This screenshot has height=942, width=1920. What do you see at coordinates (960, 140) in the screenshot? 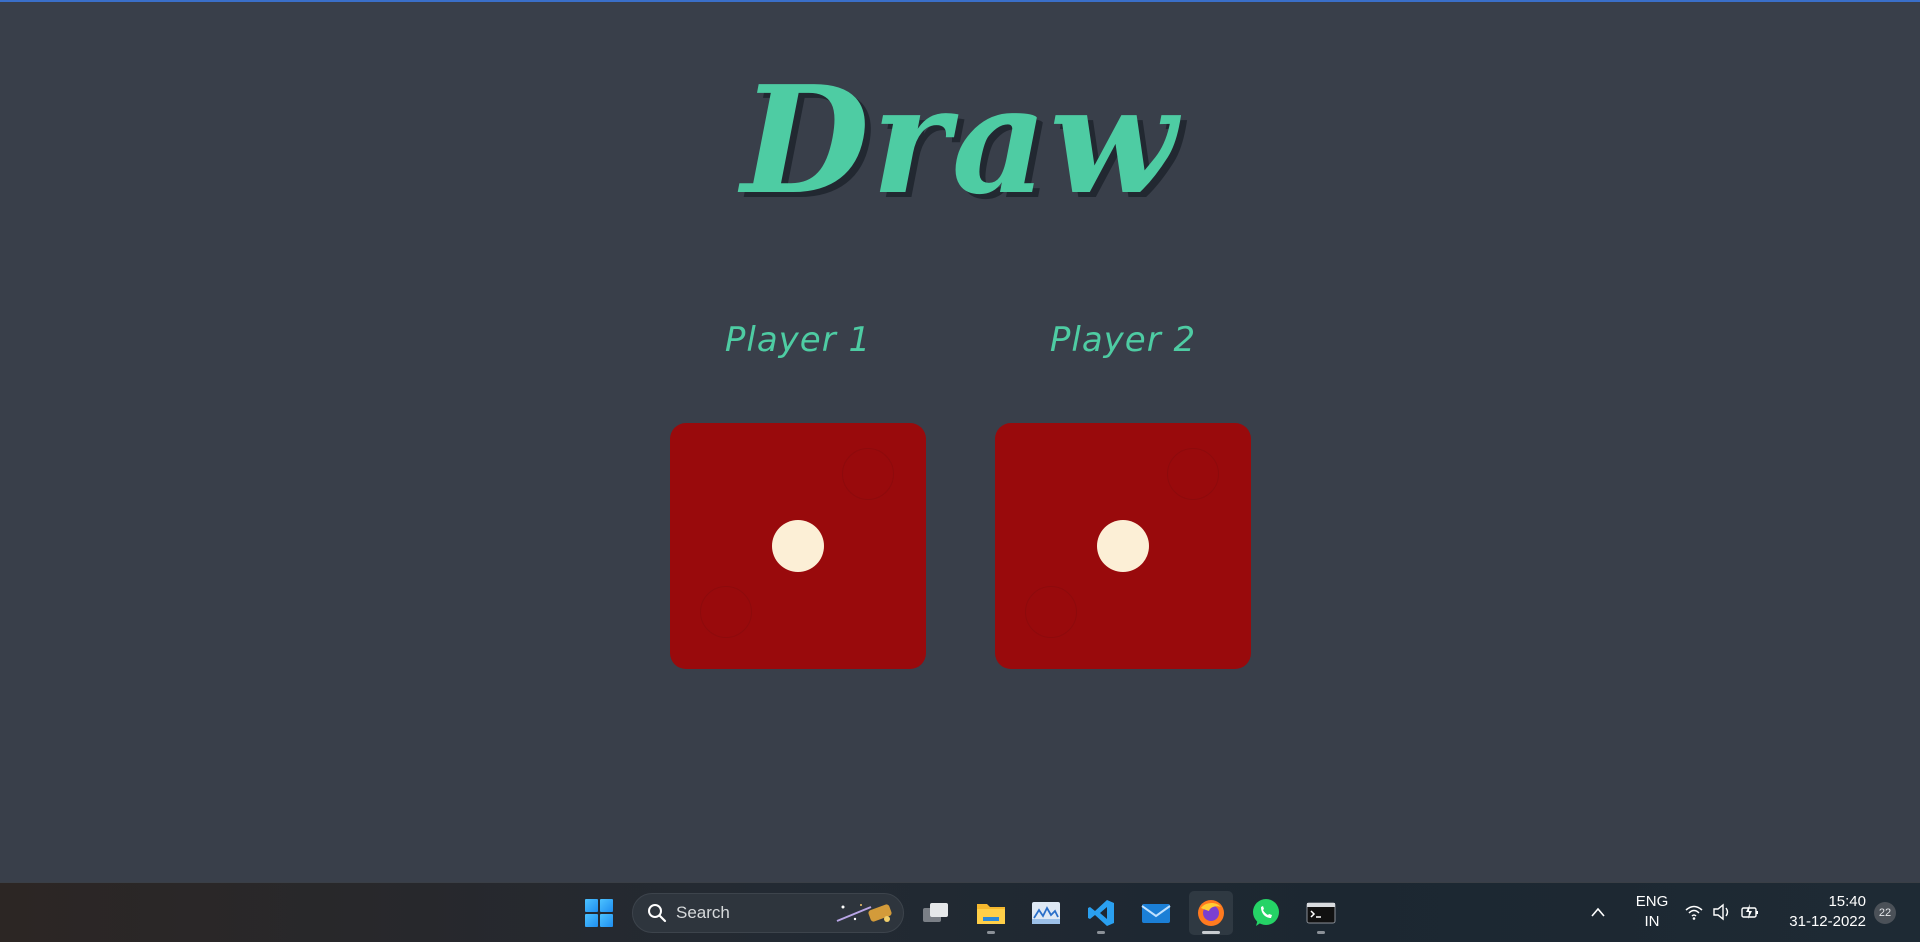
I see `result-title: Draw` at bounding box center [960, 140].